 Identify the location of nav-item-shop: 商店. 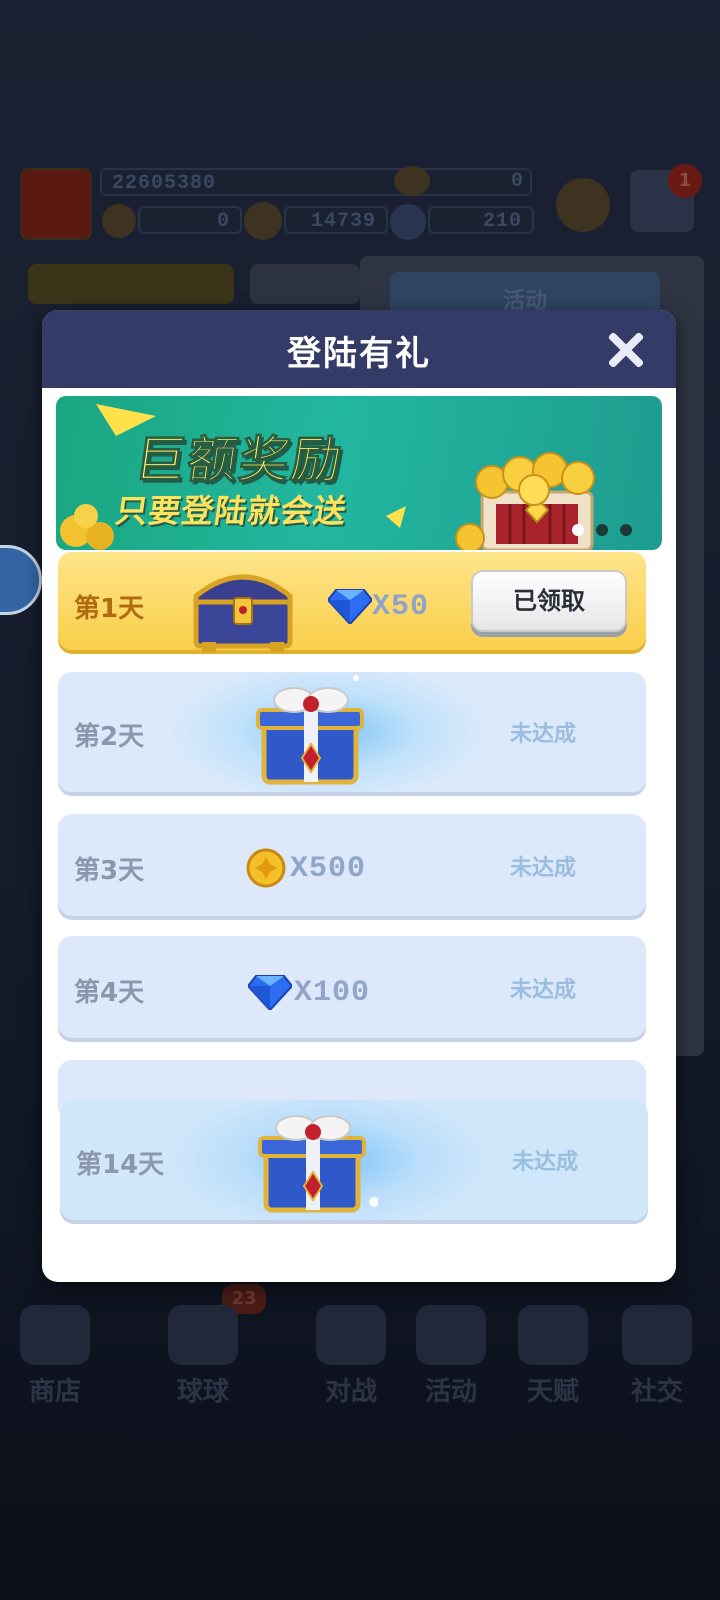
(55, 1356).